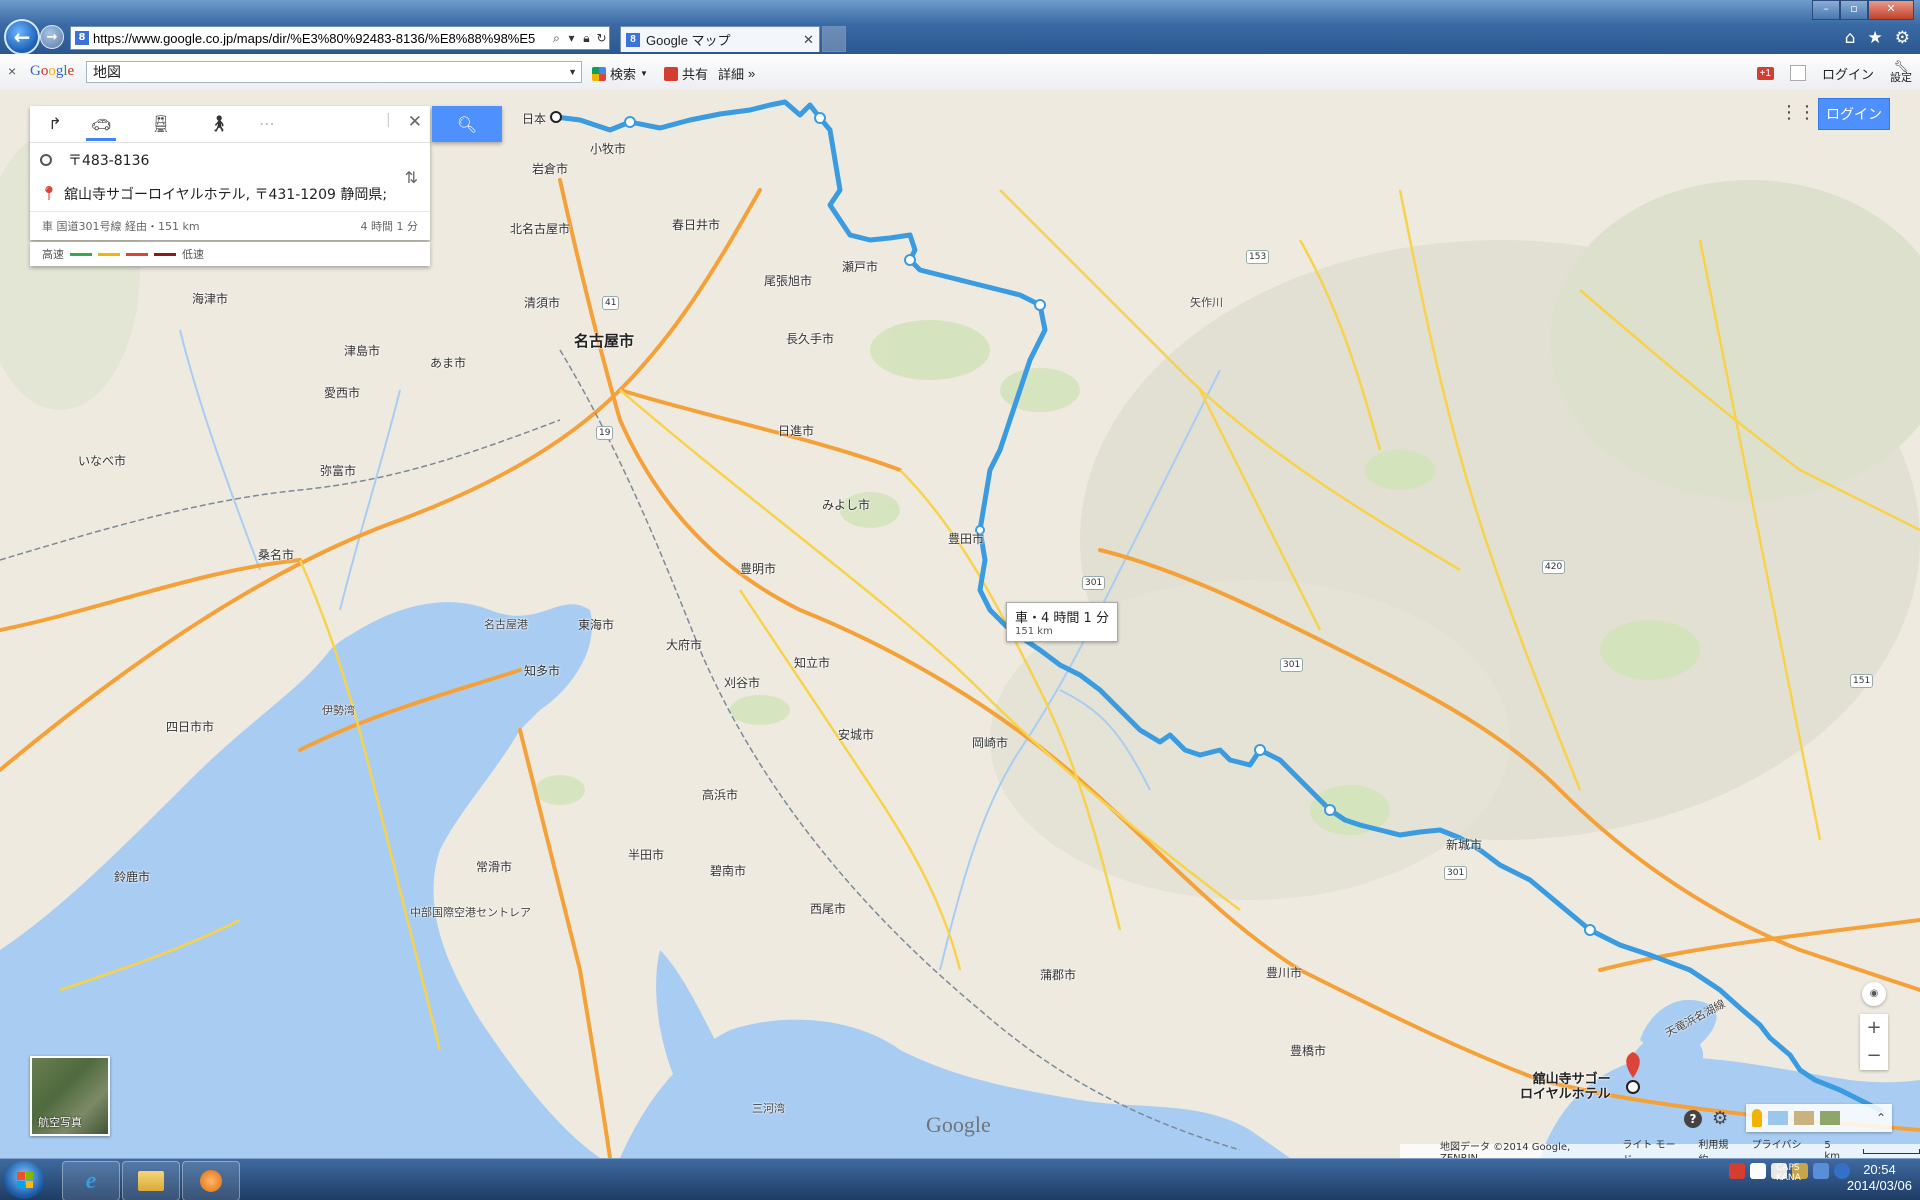 This screenshot has height=1200, width=1920. I want to click on toolbar-checkbox, so click(1797, 73).